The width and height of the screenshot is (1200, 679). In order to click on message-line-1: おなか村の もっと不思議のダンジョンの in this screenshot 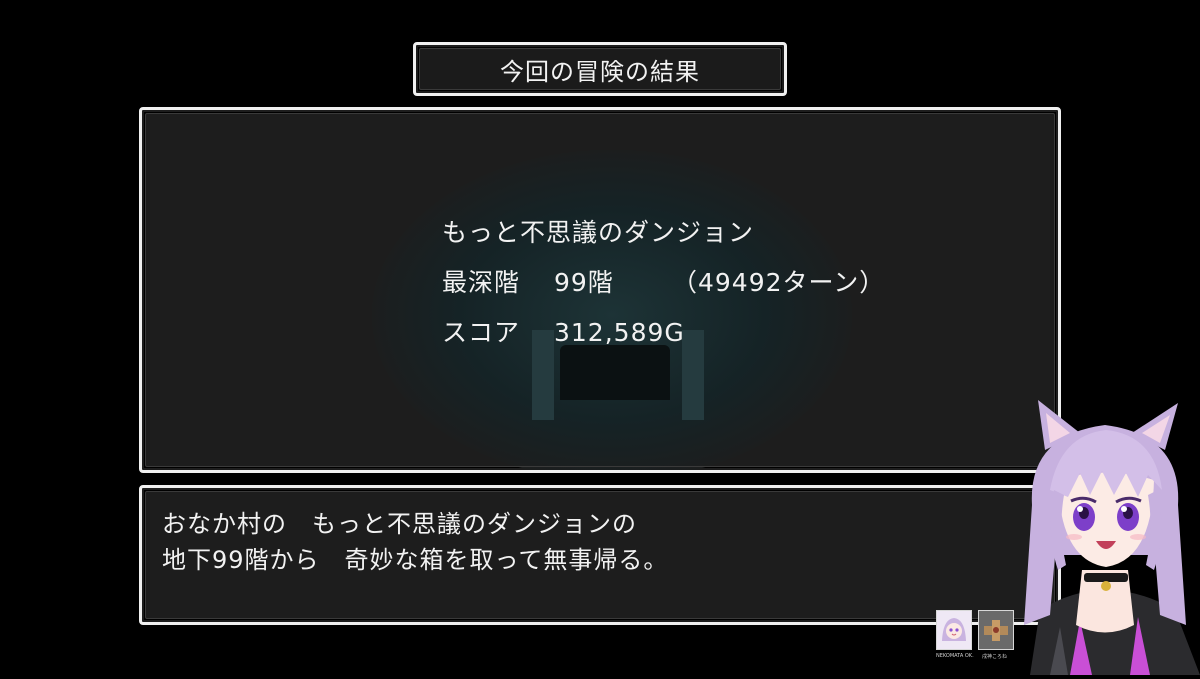, I will do `click(399, 524)`.